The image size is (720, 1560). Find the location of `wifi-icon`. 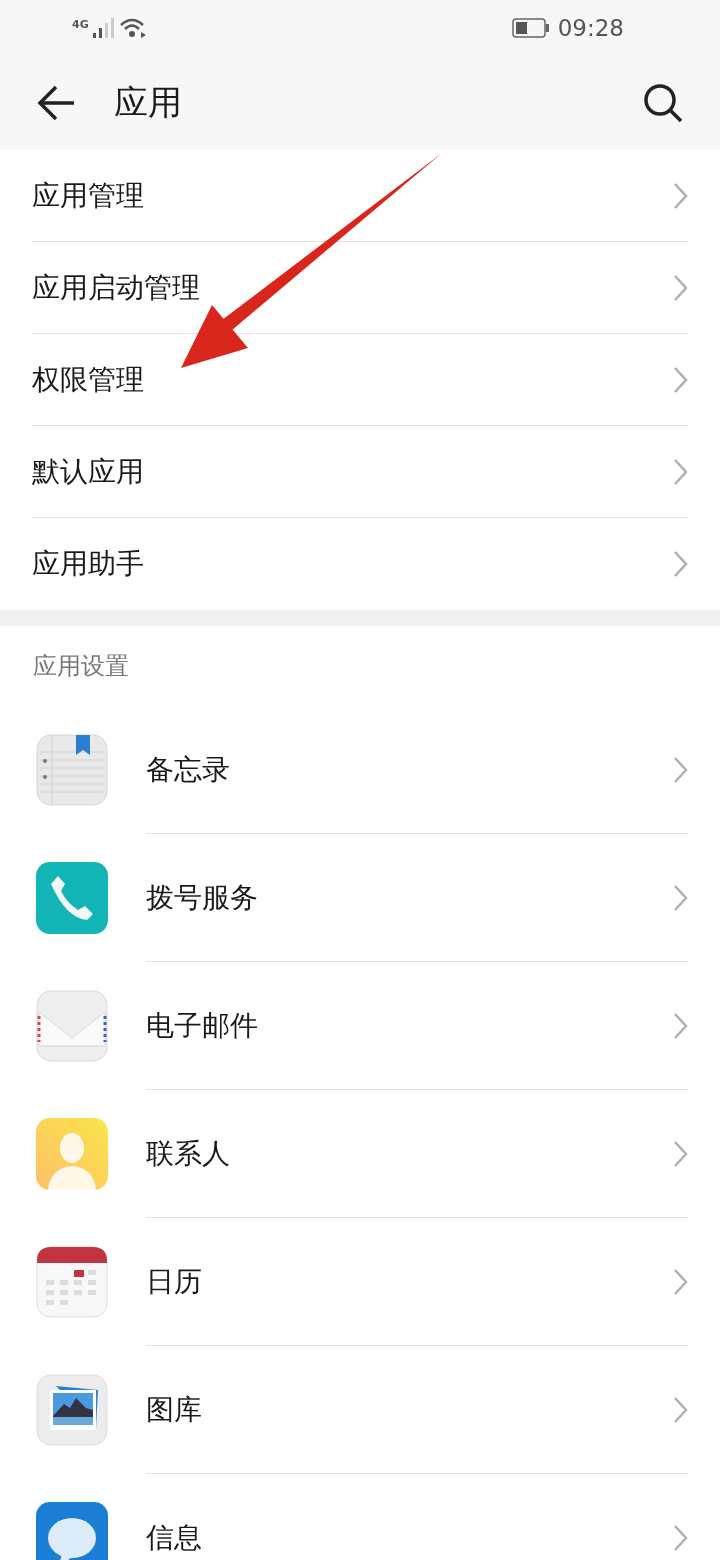

wifi-icon is located at coordinates (132, 28).